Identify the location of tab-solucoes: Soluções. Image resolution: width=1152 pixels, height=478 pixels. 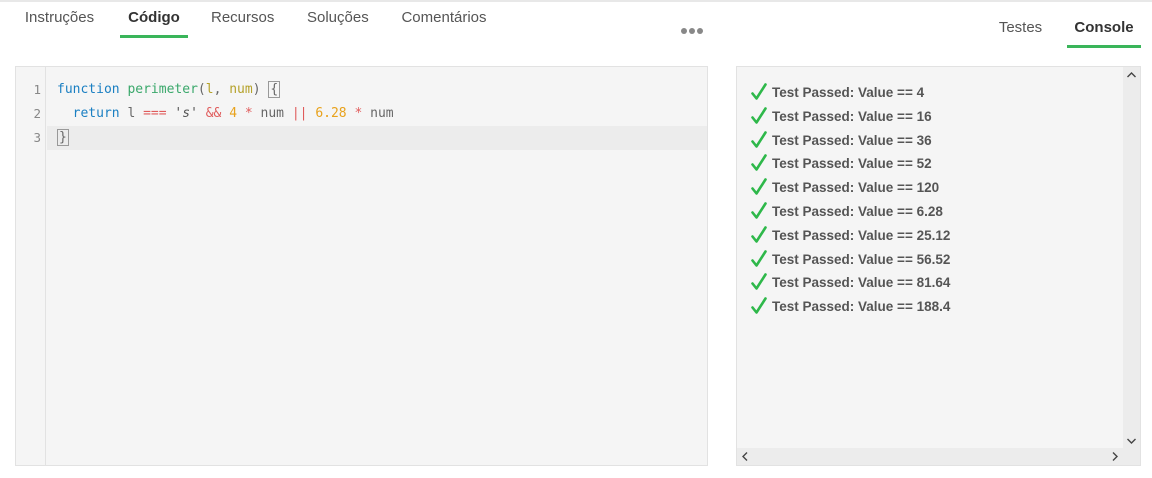
(338, 19).